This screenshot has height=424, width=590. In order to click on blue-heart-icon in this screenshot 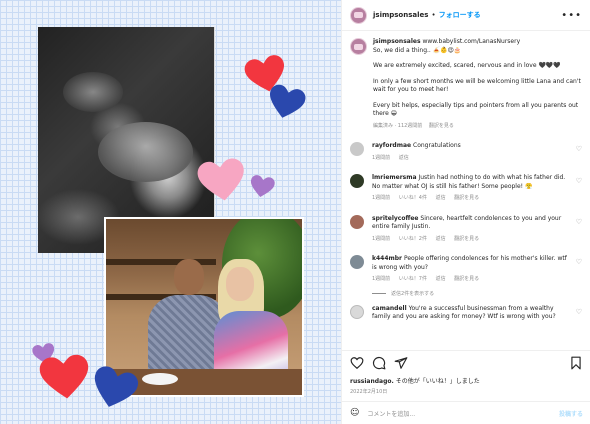, I will do `click(285, 103)`.